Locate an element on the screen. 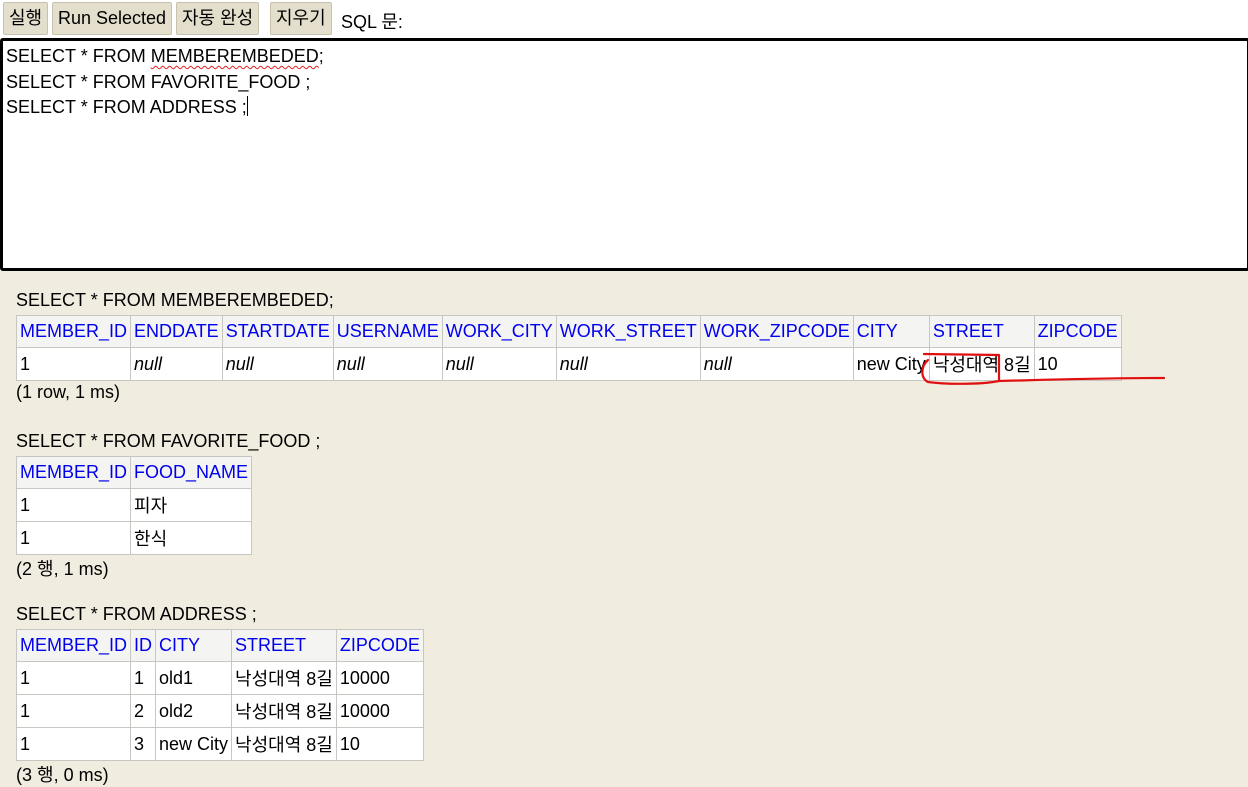 The height and width of the screenshot is (787, 1248). column-header-startdate: STARTDATE is located at coordinates (277, 331).